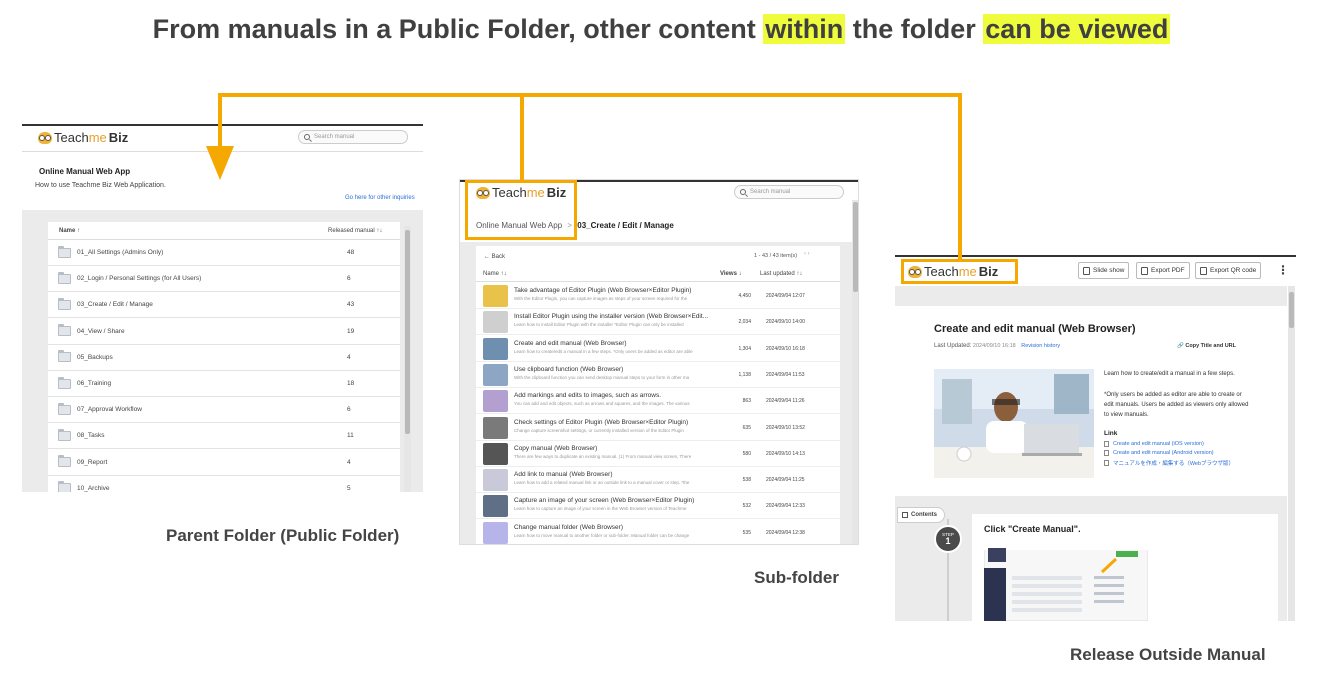 Image resolution: width=1323 pixels, height=680 pixels. I want to click on connector-arrows, so click(584, 177).